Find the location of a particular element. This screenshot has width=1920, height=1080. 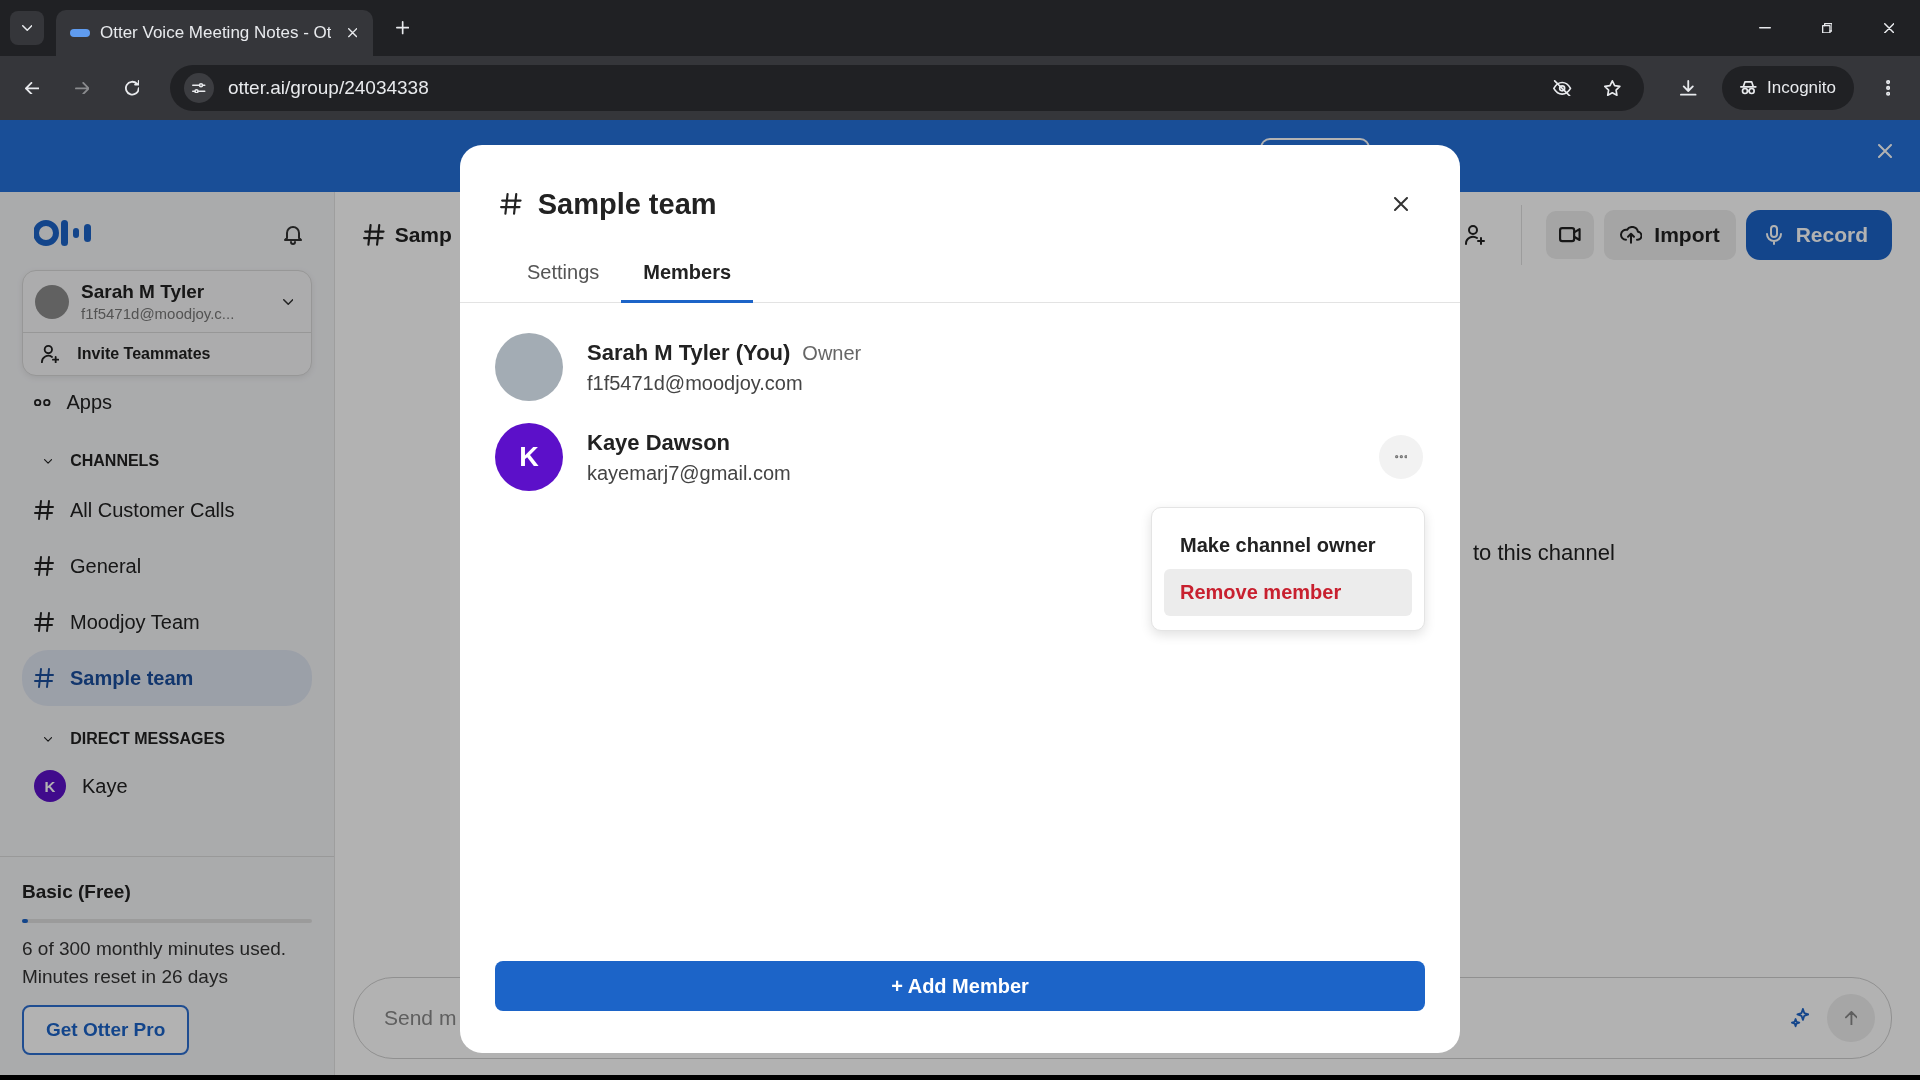

star-icon is located at coordinates (1612, 88).